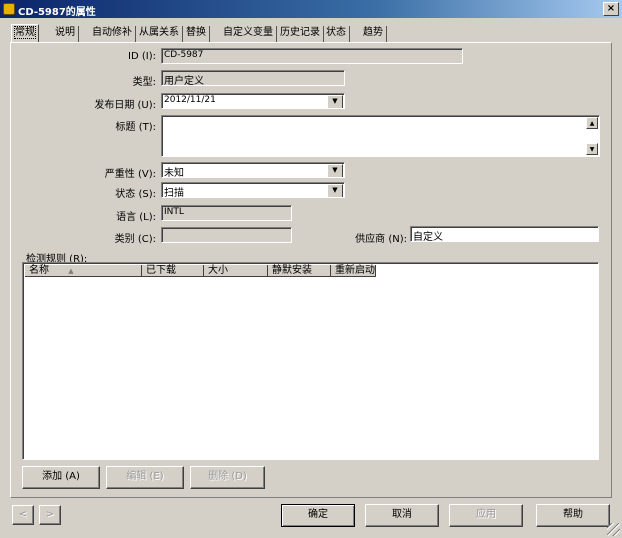 The height and width of the screenshot is (538, 622). What do you see at coordinates (253, 78) in the screenshot?
I see `type-field: 用户定义` at bounding box center [253, 78].